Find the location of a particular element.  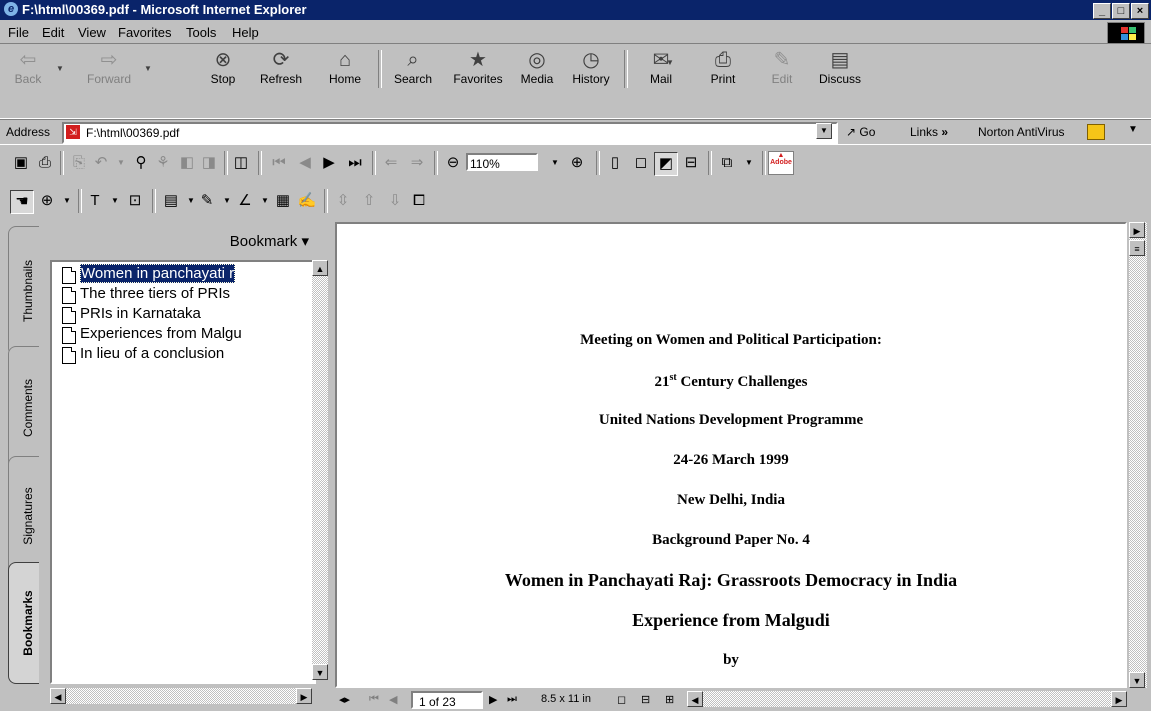

fit-in-window-icon: ◻ is located at coordinates (641, 163).